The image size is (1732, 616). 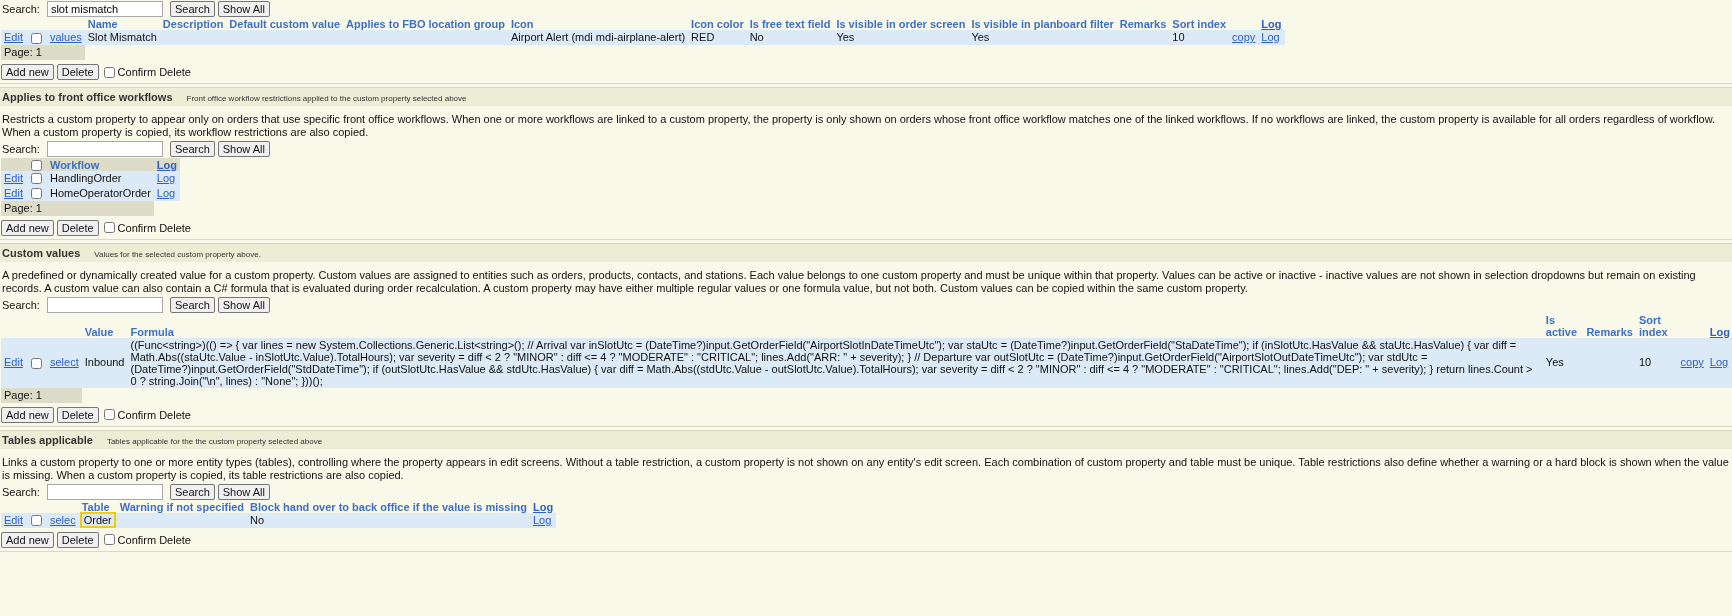 What do you see at coordinates (99, 331) in the screenshot?
I see `column-header: Value` at bounding box center [99, 331].